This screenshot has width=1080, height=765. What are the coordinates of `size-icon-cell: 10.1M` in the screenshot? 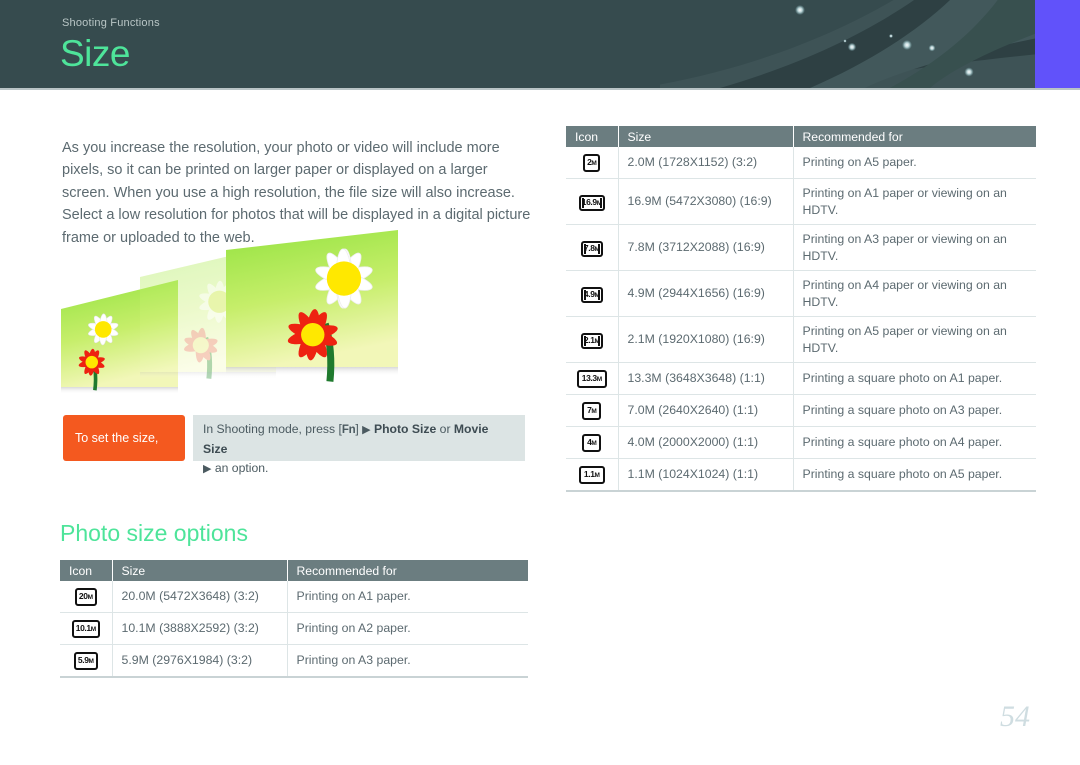 It's located at (86, 628).